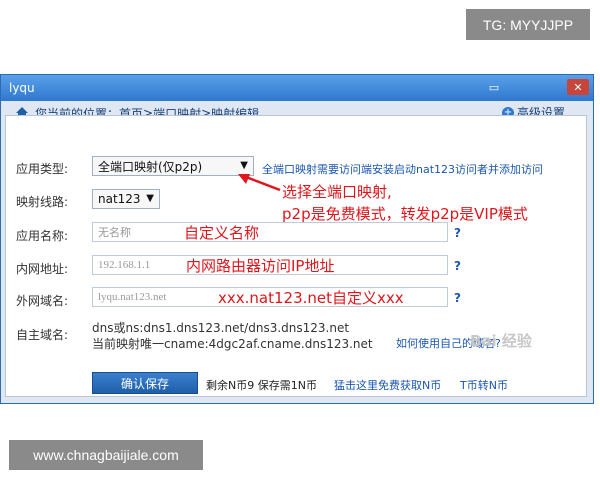 This screenshot has height=480, width=600. Describe the element at coordinates (232, 344) in the screenshot. I see `custom-domain-cname: 当前映射唯一cname:4dgc2af.cname.dns123.net` at that location.